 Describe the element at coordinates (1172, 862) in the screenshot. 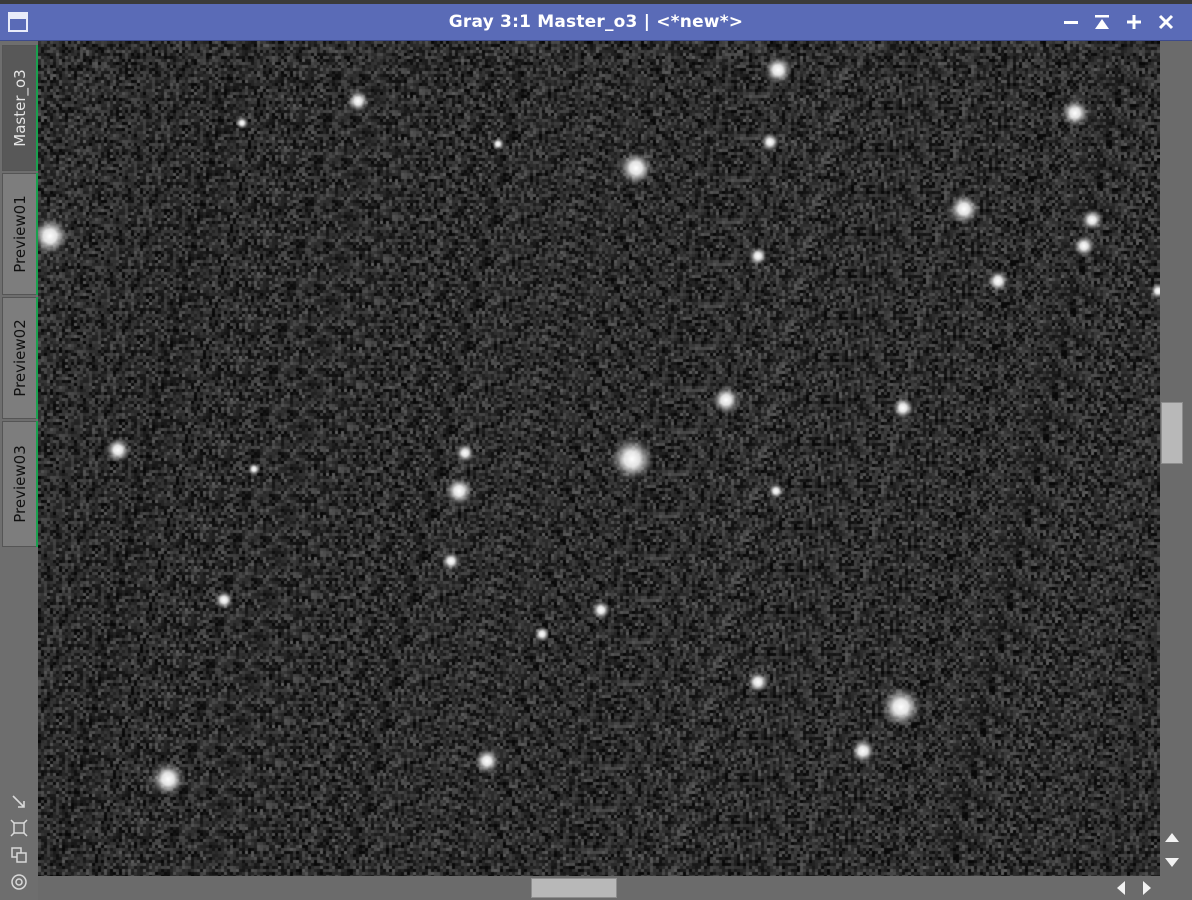

I see `scroll-down-arrow-icon` at that location.